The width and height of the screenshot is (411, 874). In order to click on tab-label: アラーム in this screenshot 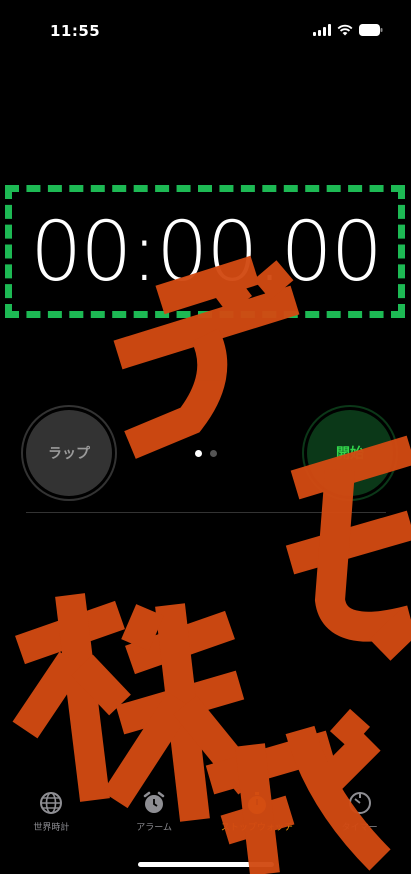, I will do `click(154, 828)`.